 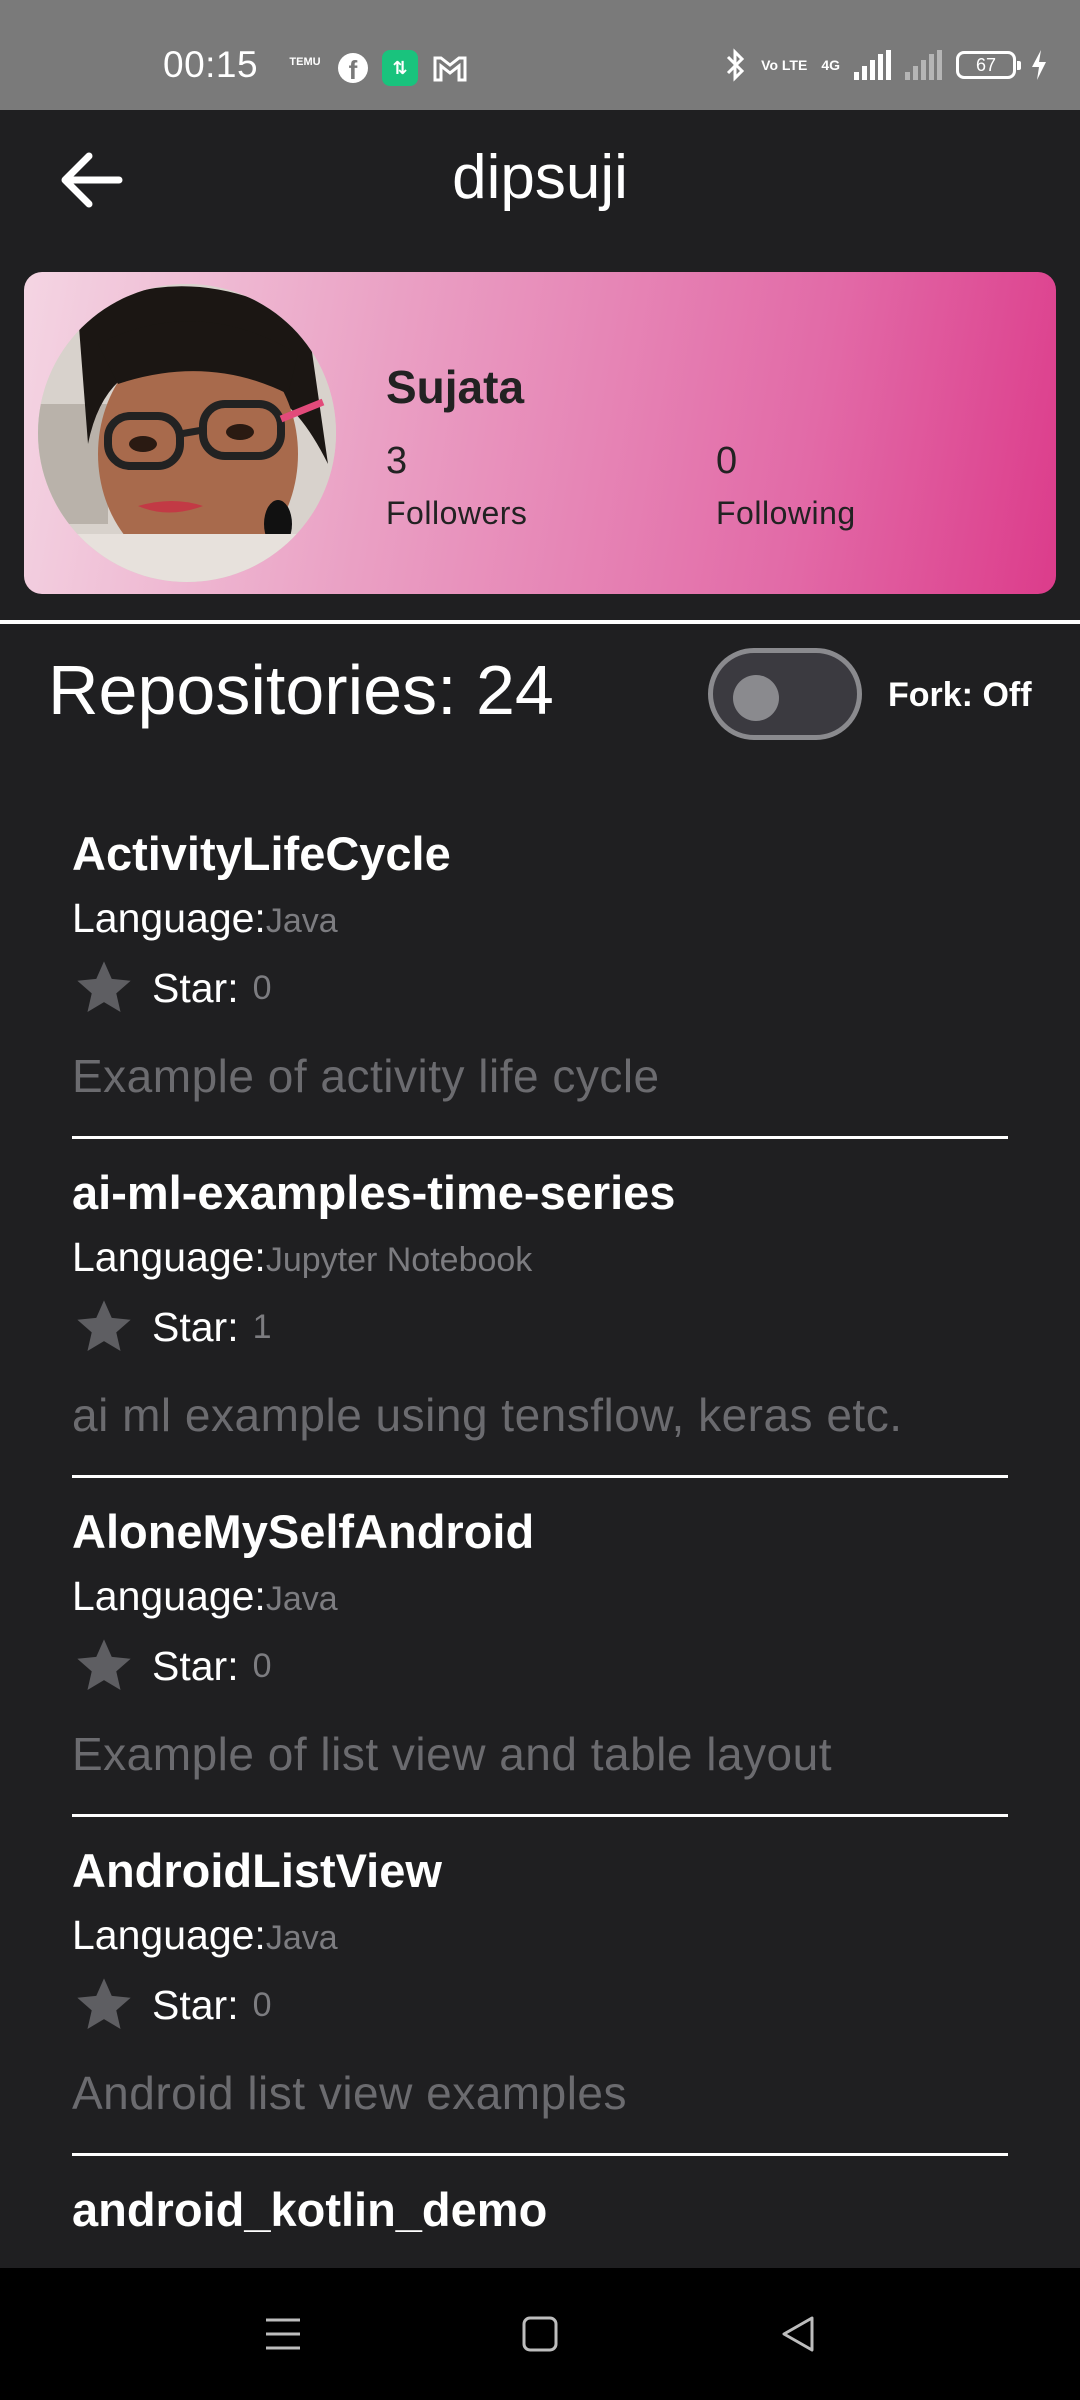 I want to click on system-navigation-bar, so click(x=540, y=2334).